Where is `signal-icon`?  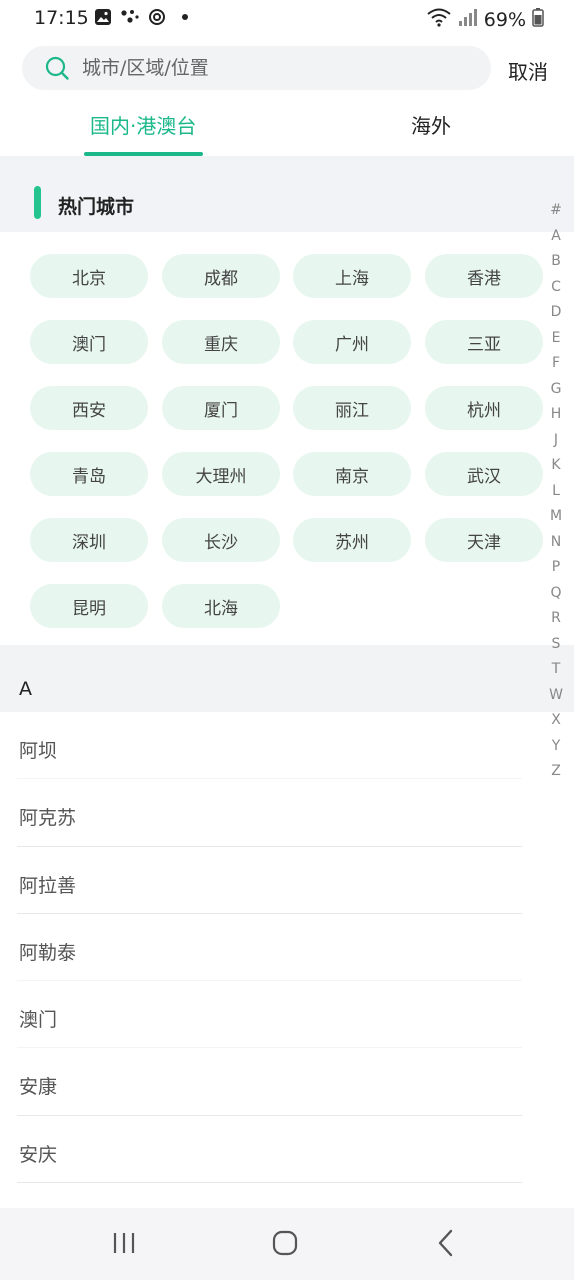 signal-icon is located at coordinates (468, 19).